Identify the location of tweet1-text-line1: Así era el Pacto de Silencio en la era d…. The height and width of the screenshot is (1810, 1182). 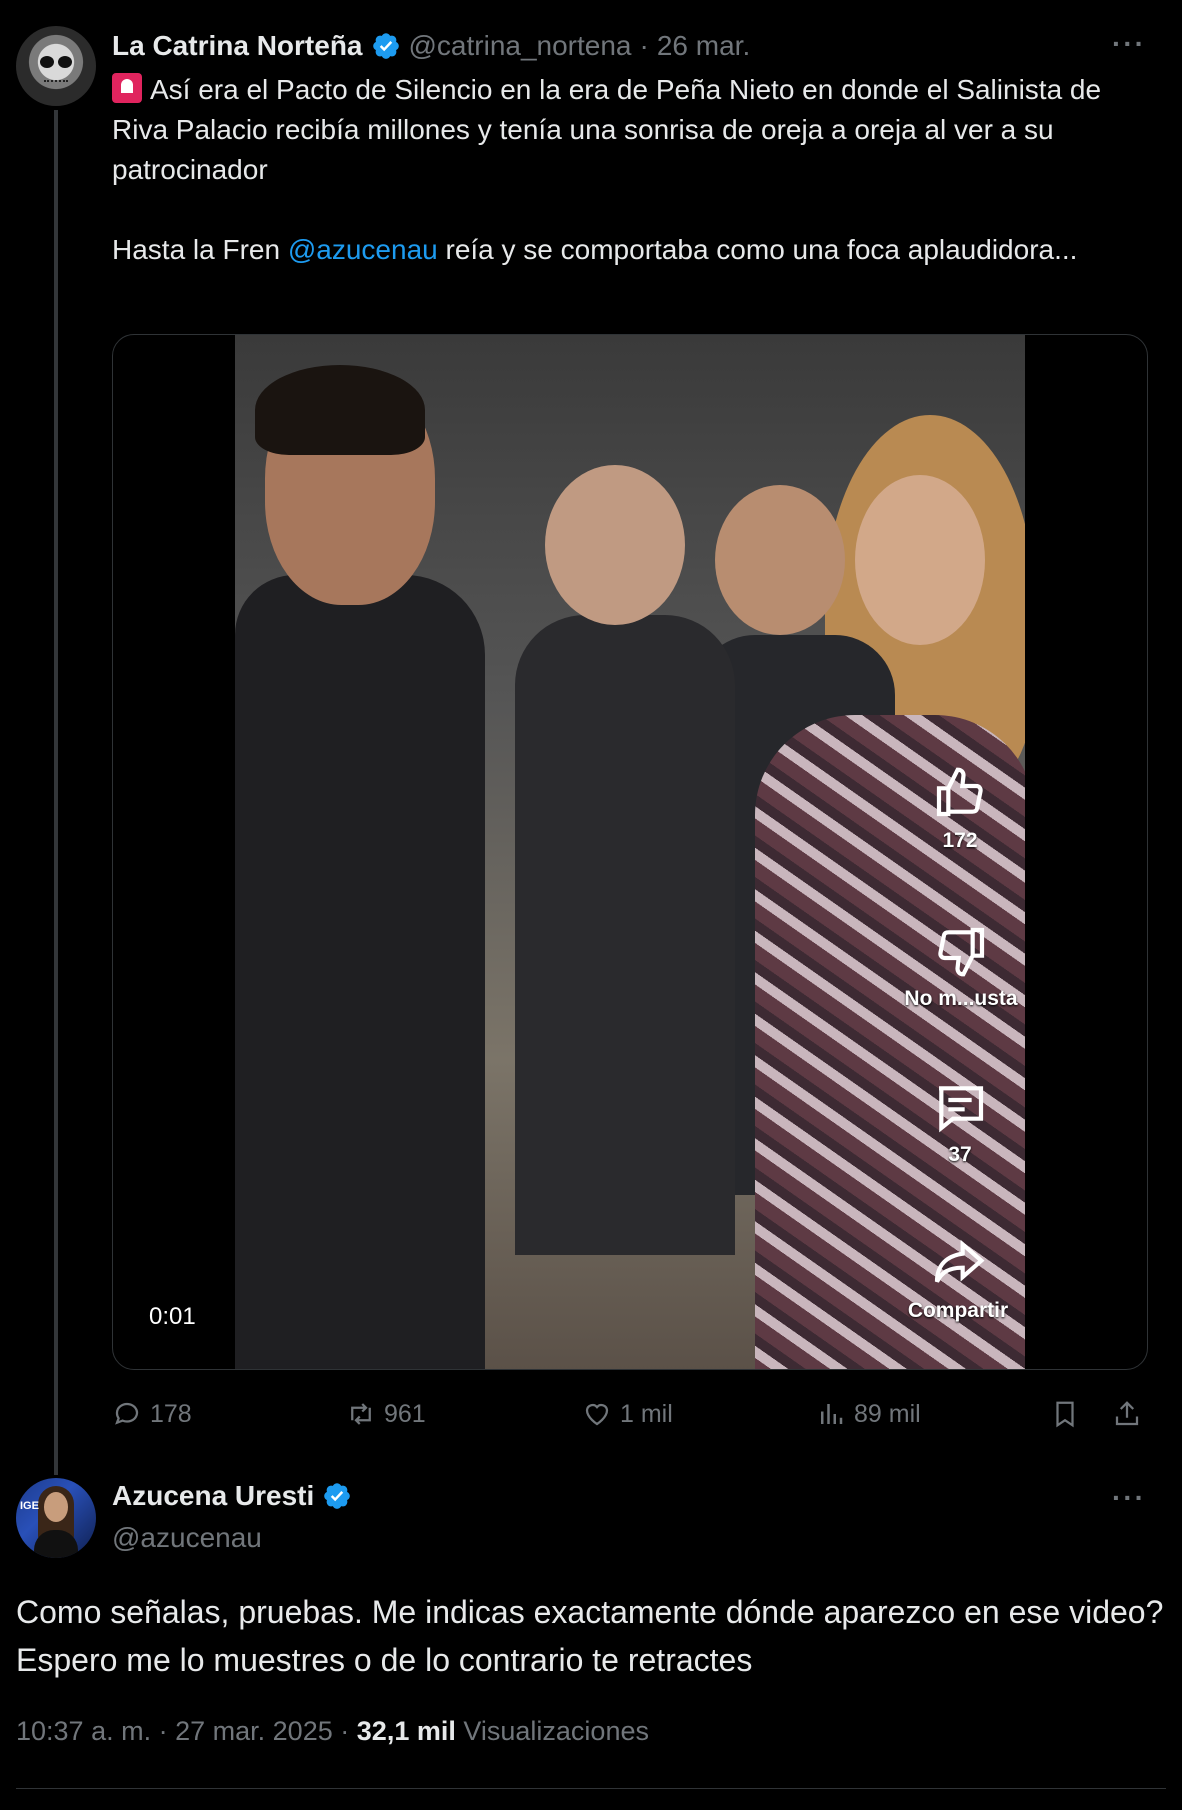
(607, 129).